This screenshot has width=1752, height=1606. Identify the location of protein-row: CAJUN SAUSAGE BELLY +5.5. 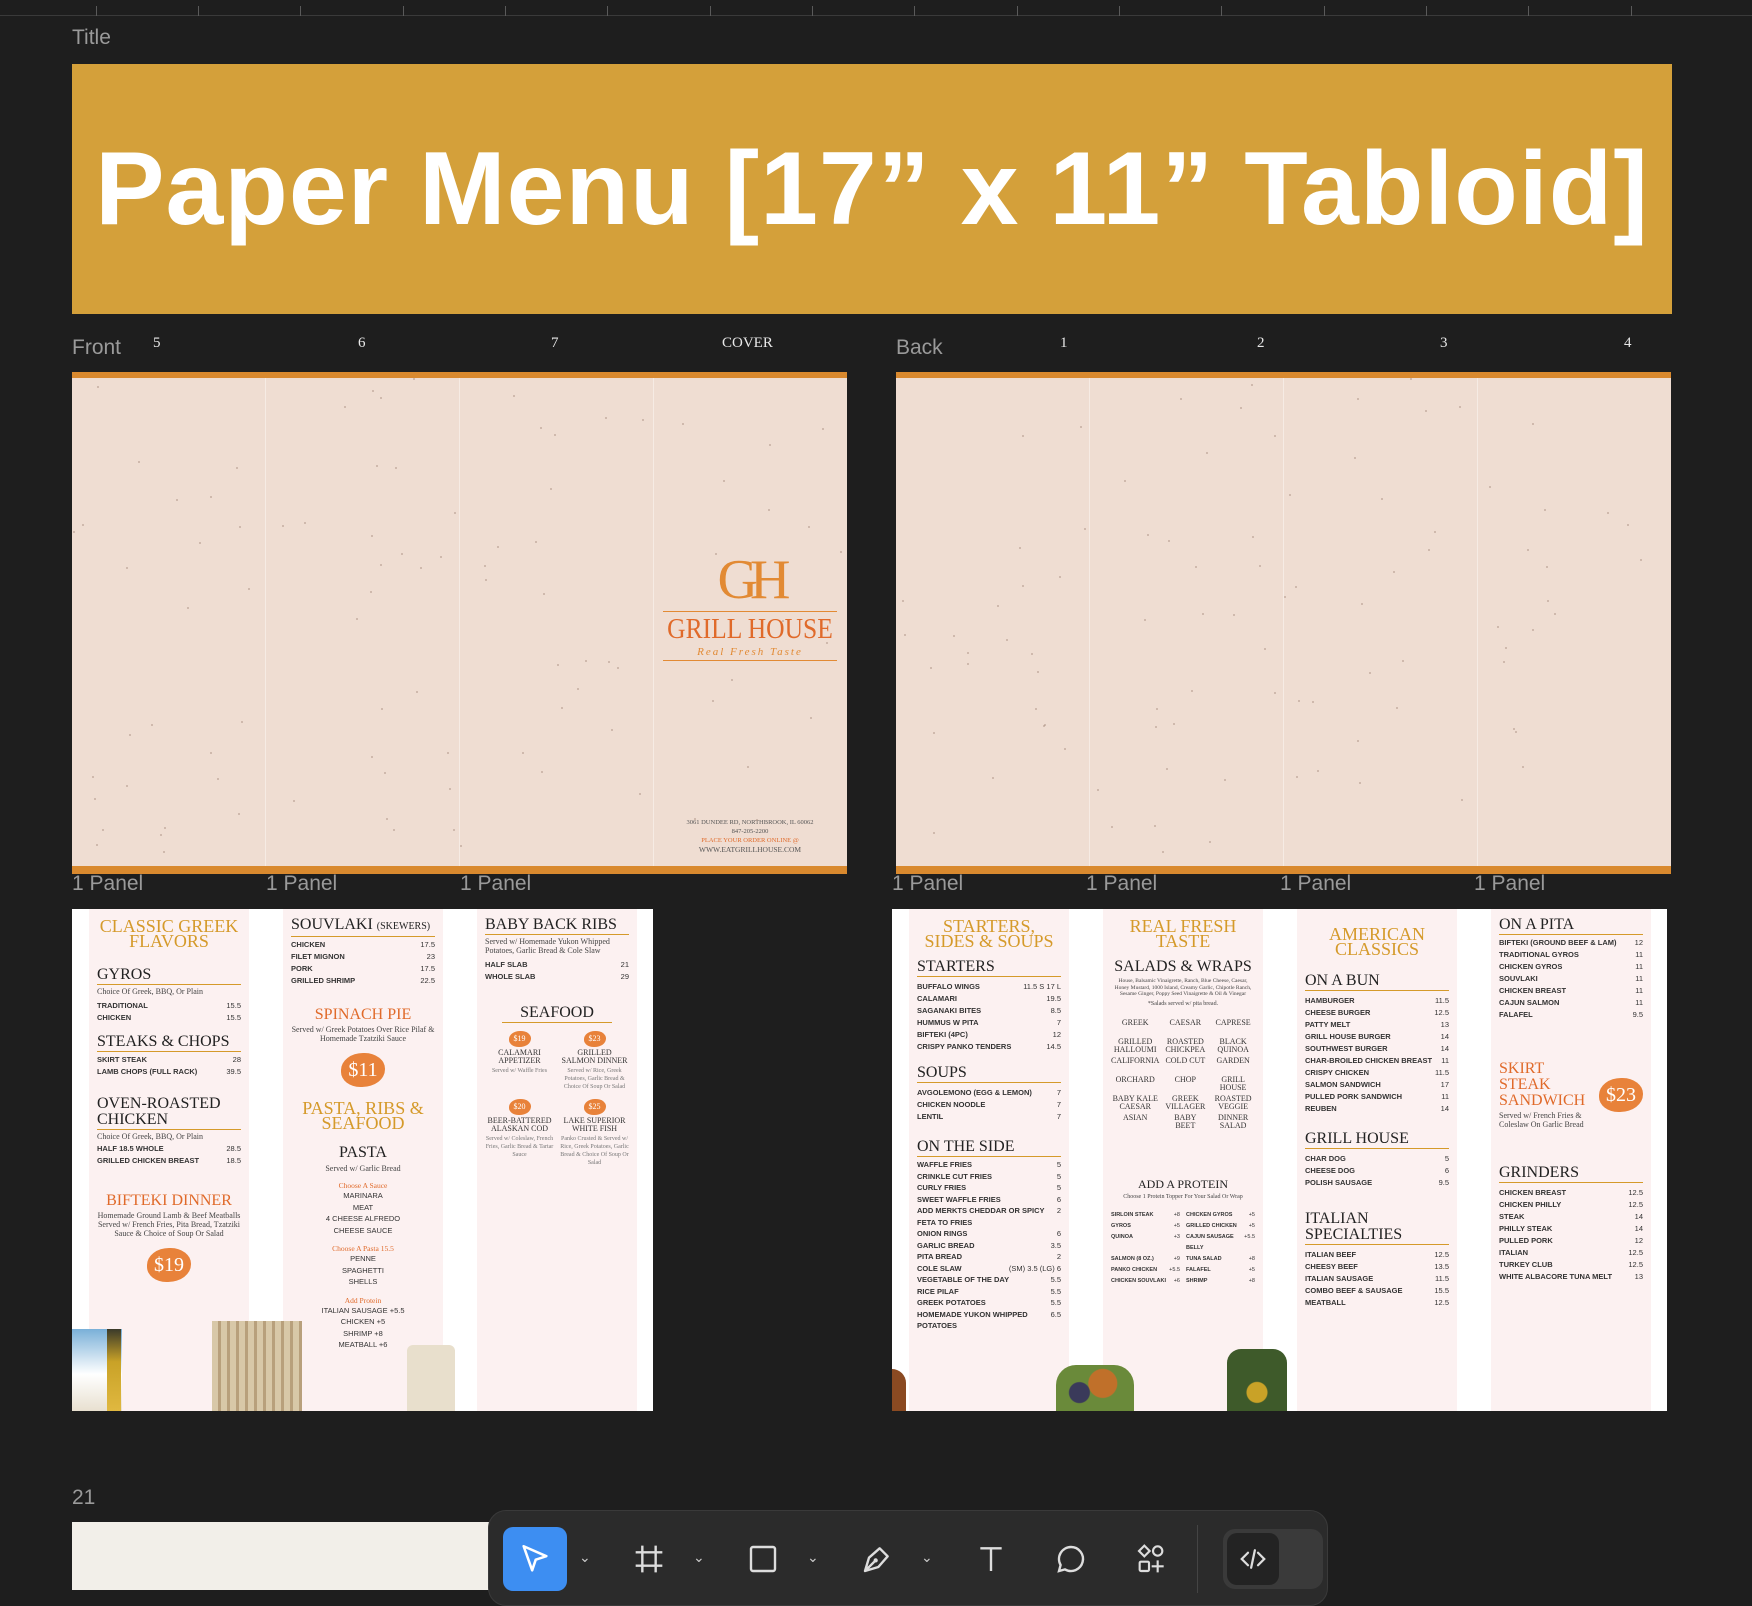
(1220, 1243).